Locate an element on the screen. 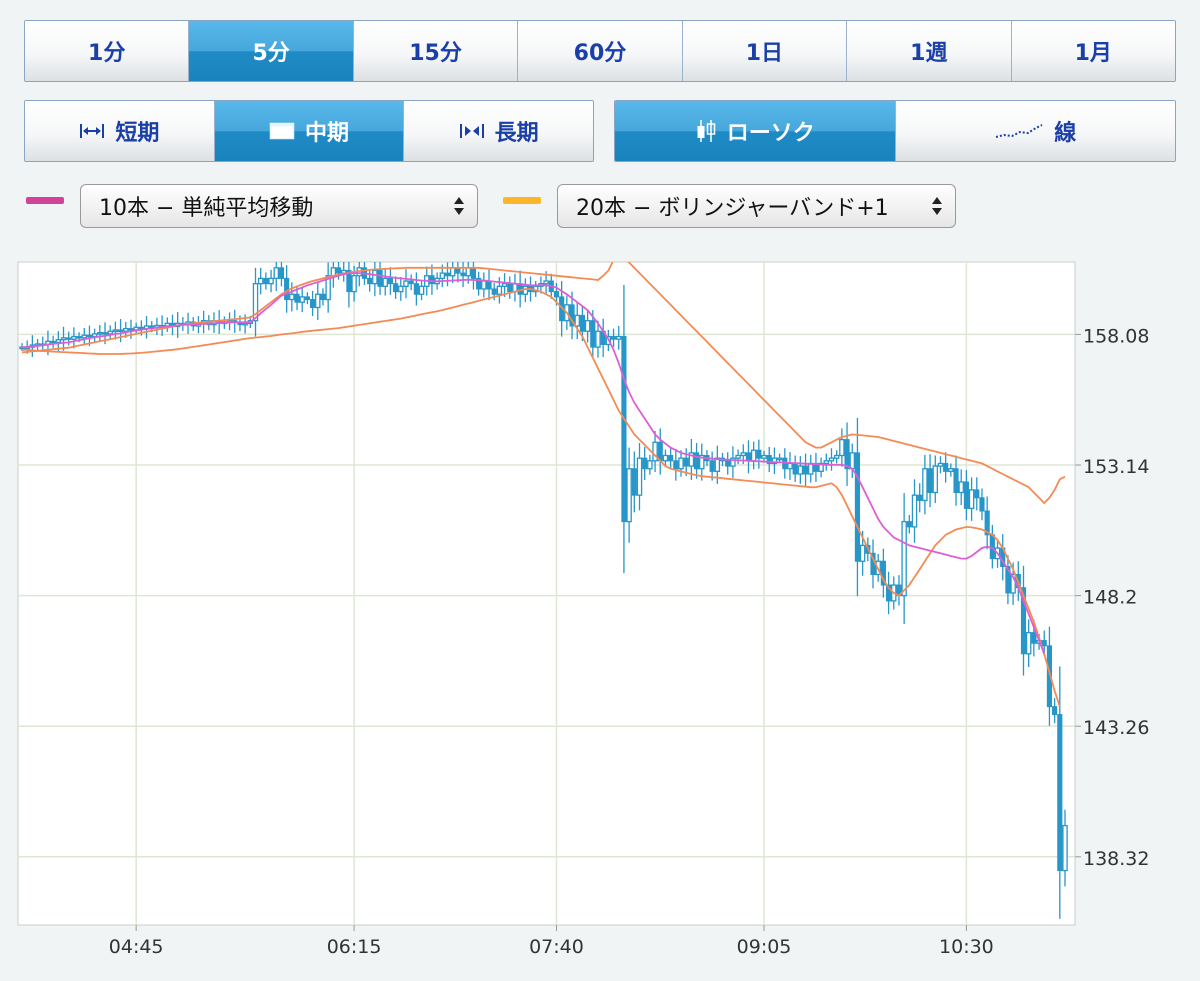 This screenshot has height=981, width=1200. x-tick-label: 06:15 is located at coordinates (354, 947).